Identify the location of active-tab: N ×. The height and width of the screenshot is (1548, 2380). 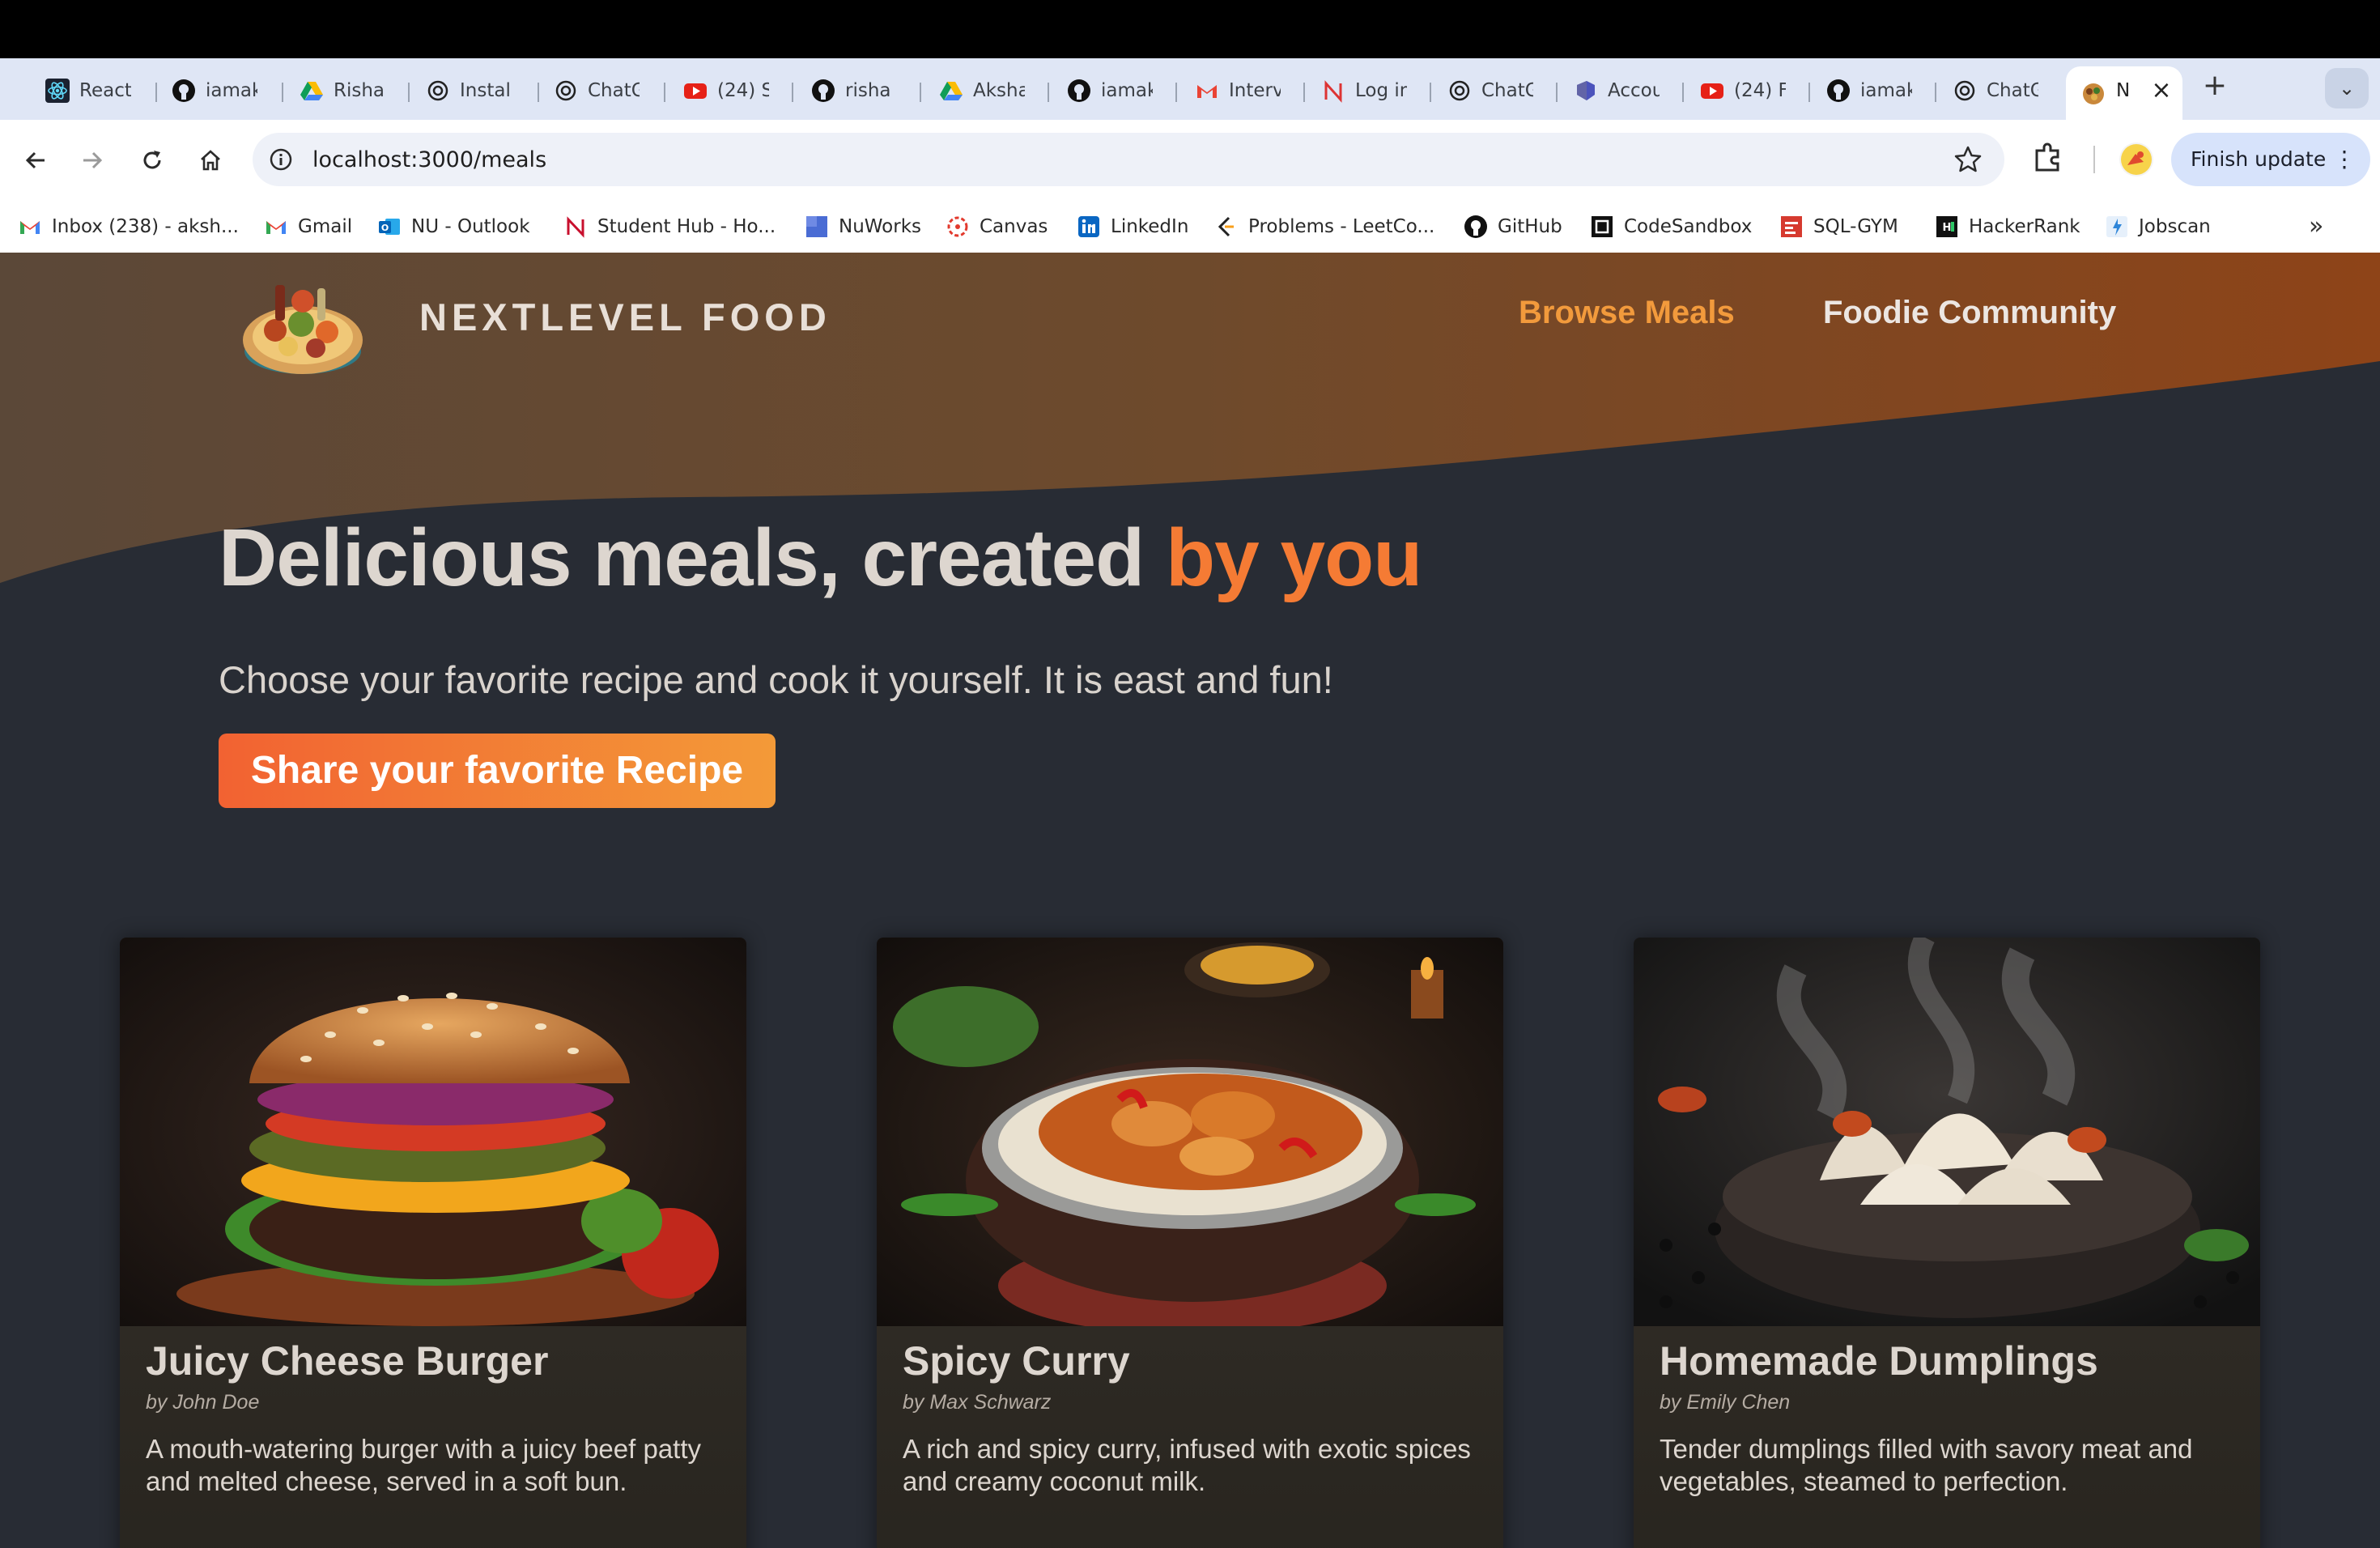
(2124, 93).